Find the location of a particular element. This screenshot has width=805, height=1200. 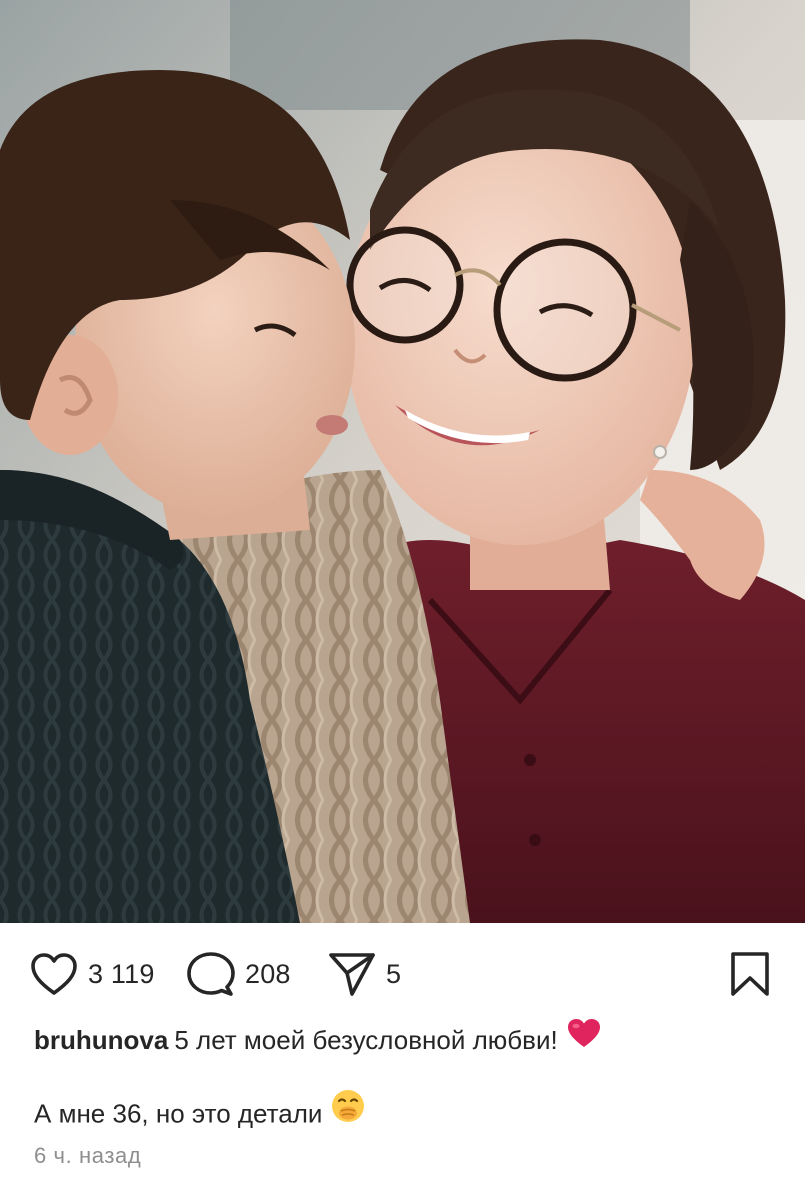

shares-count: 5 is located at coordinates (393, 974).